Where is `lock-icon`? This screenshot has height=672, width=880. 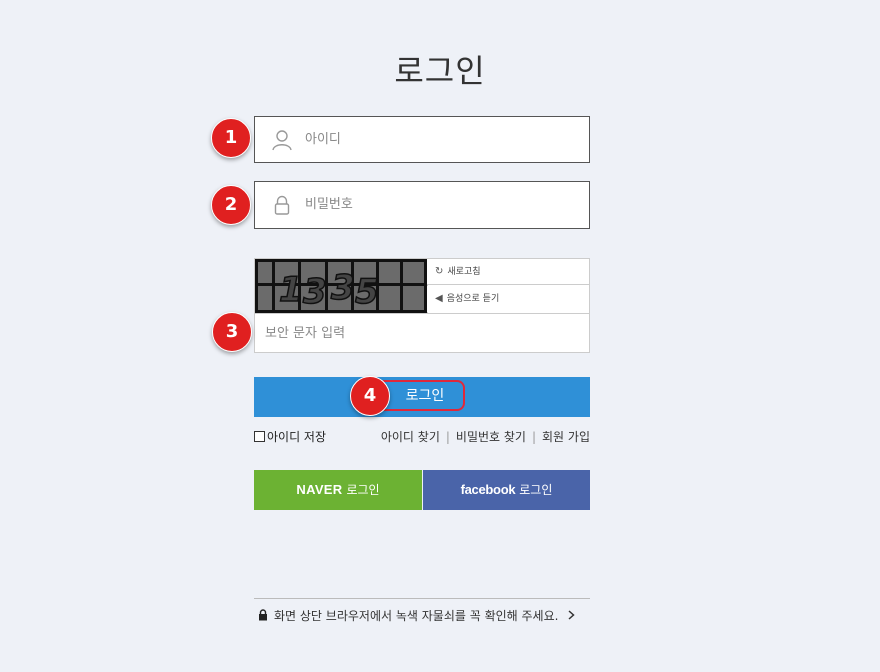
lock-icon is located at coordinates (282, 205).